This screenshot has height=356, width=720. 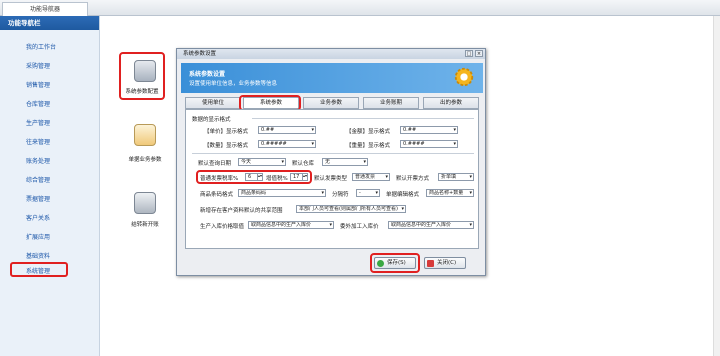 I want to click on outsourcing-price-label: 委外加工入库价, so click(x=359, y=227).